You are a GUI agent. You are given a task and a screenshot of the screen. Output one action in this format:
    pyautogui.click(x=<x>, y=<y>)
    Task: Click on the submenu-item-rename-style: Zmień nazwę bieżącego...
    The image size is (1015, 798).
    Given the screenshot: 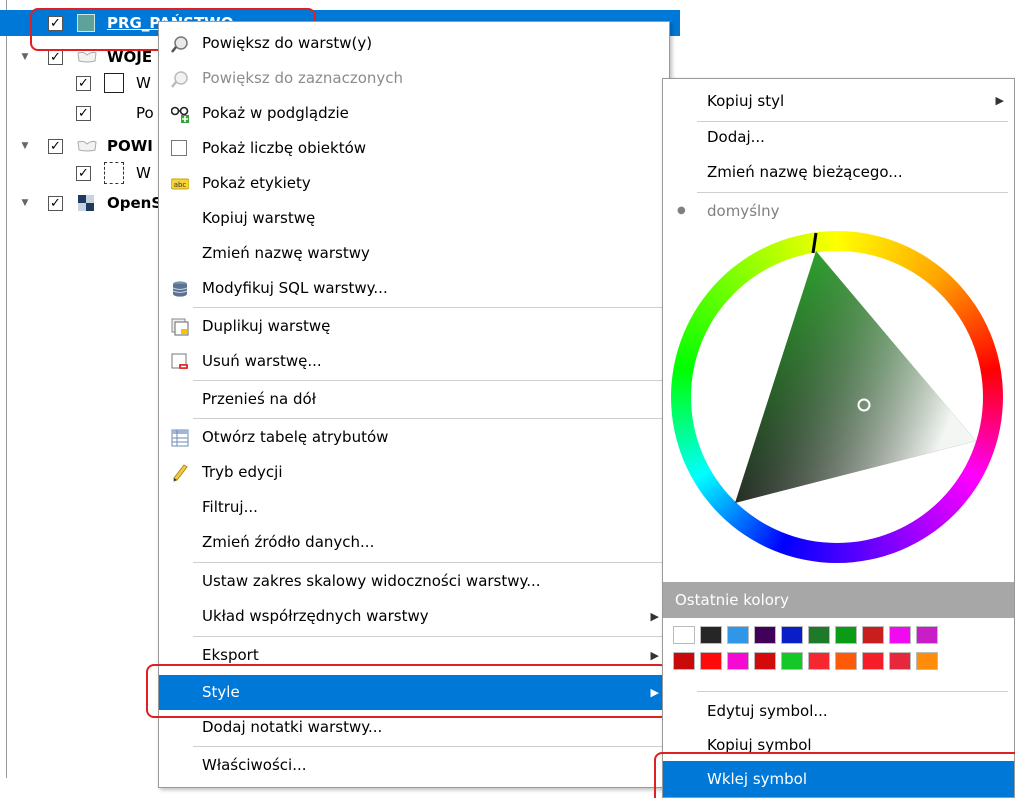 What is the action you would take?
    pyautogui.click(x=838, y=172)
    